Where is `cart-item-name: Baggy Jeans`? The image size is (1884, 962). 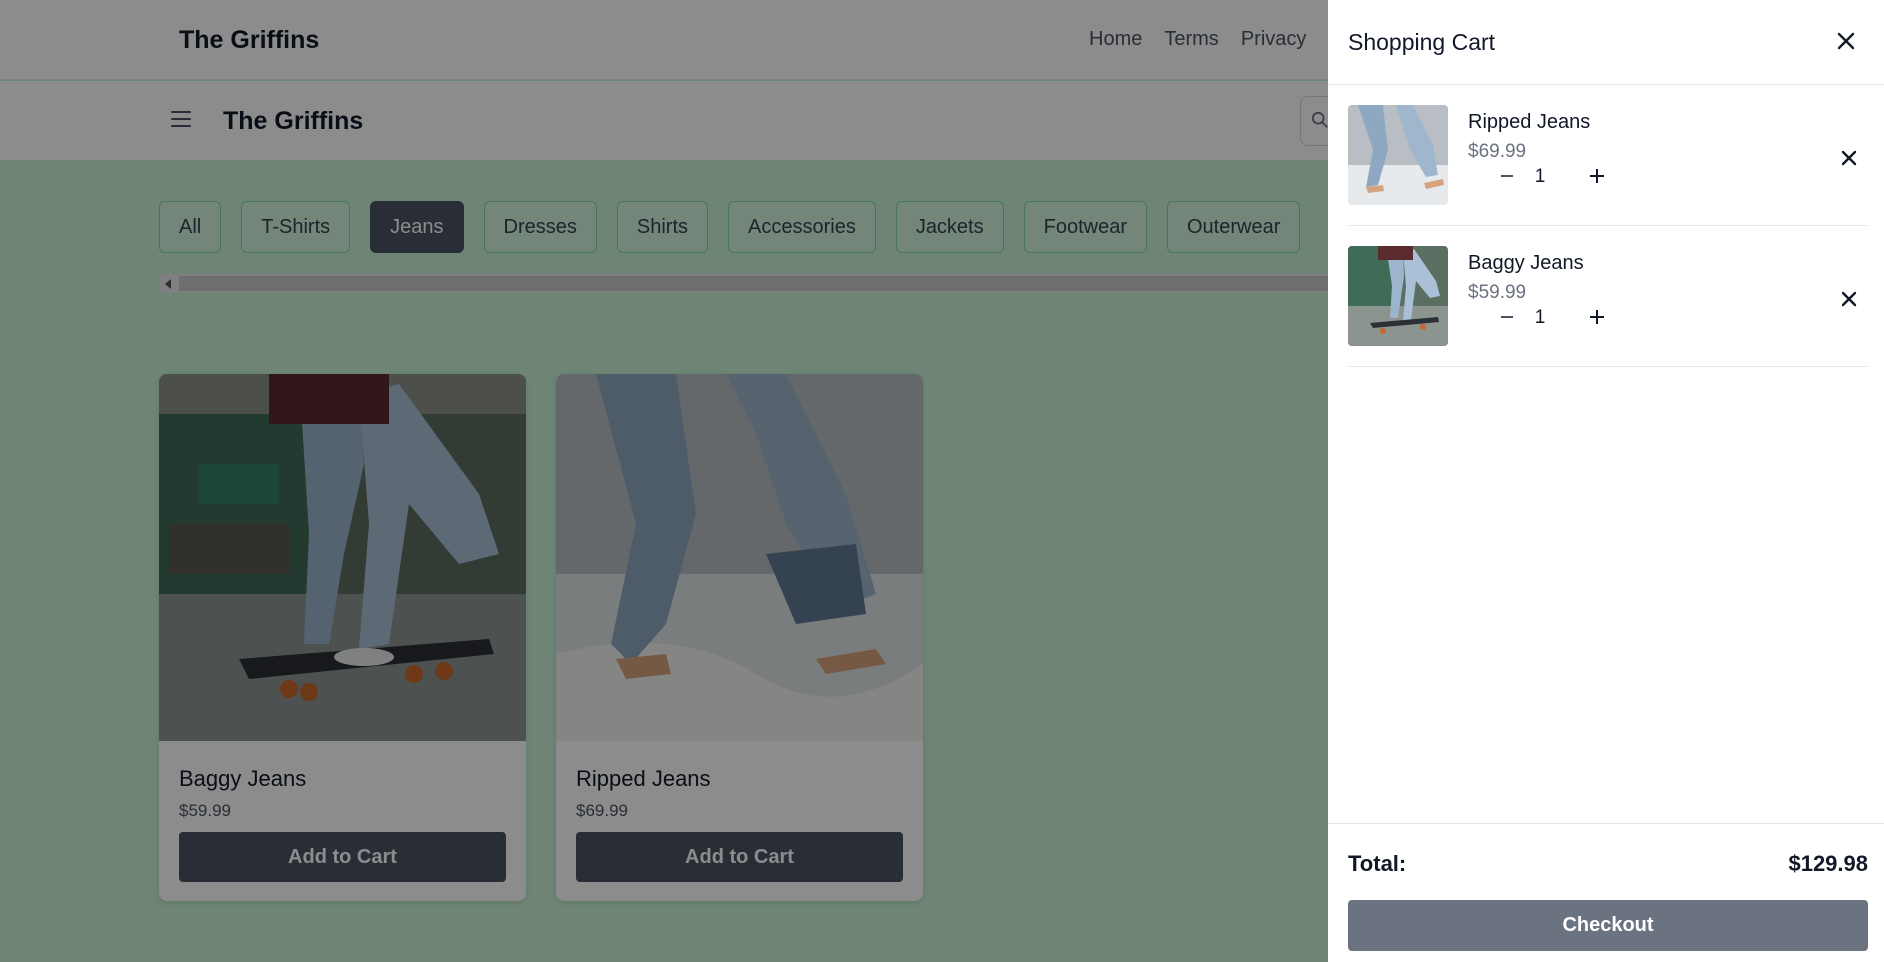
cart-item-name: Baggy Jeans is located at coordinates (1526, 263).